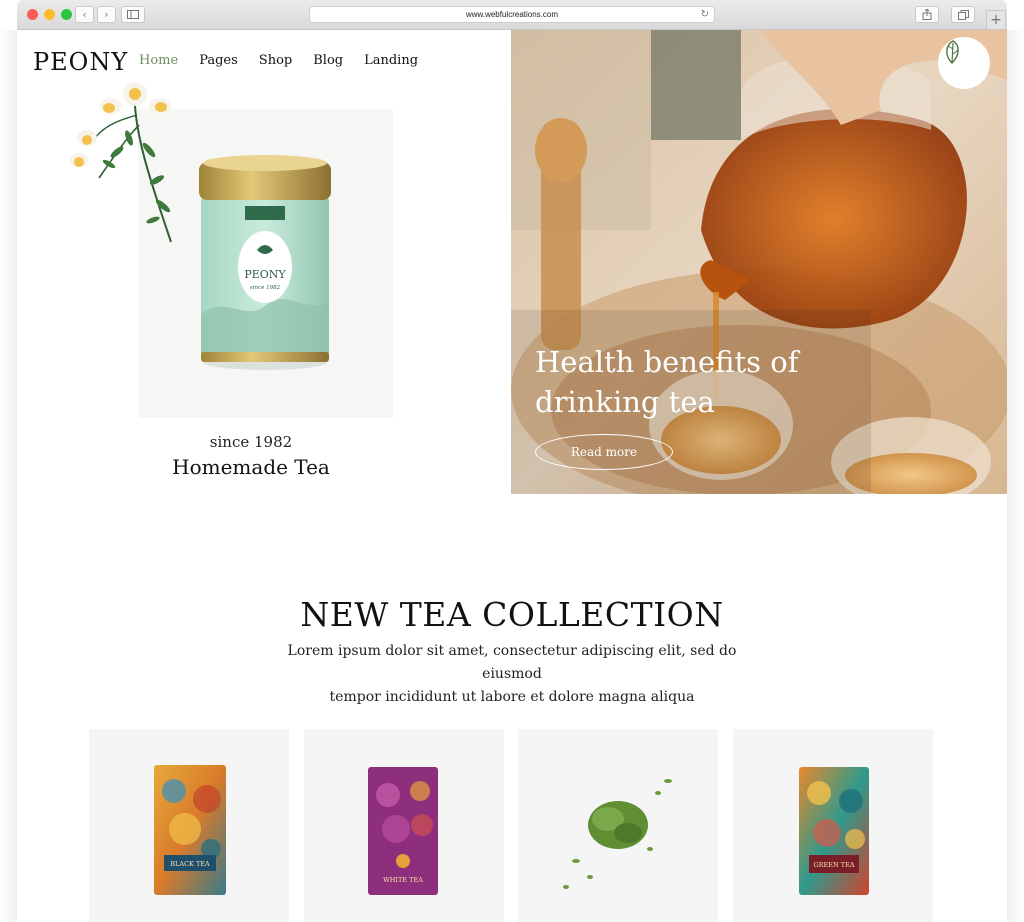 The image size is (1024, 922). I want to click on maximize-window-button, so click(66, 14).